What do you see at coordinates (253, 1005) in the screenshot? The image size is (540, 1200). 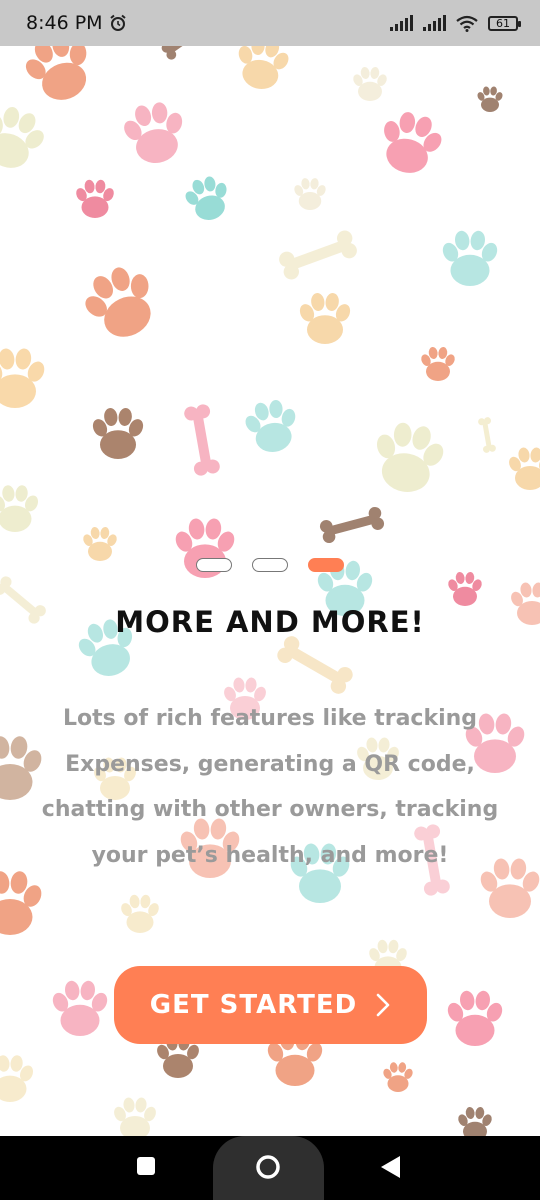 I see `get-started-label: GET STARTED` at bounding box center [253, 1005].